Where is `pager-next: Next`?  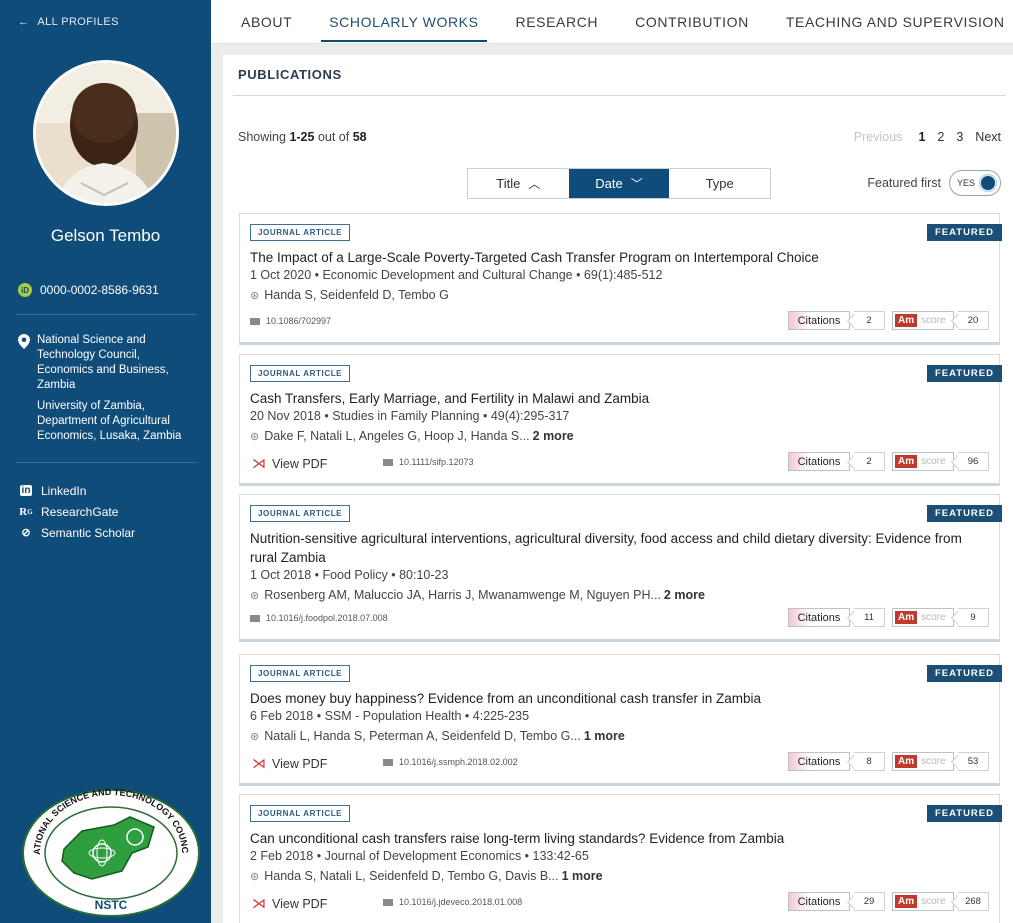 pager-next: Next is located at coordinates (988, 137).